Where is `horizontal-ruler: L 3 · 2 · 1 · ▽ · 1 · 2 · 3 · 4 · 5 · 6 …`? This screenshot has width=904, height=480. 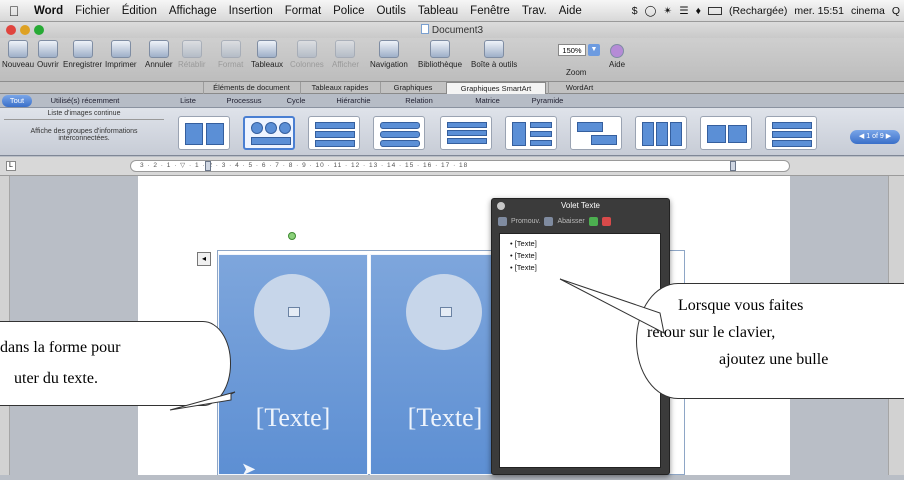 horizontal-ruler: L 3 · 2 · 1 · ▽ · 1 · 2 · 3 · 4 · 5 · 6 … is located at coordinates (452, 166).